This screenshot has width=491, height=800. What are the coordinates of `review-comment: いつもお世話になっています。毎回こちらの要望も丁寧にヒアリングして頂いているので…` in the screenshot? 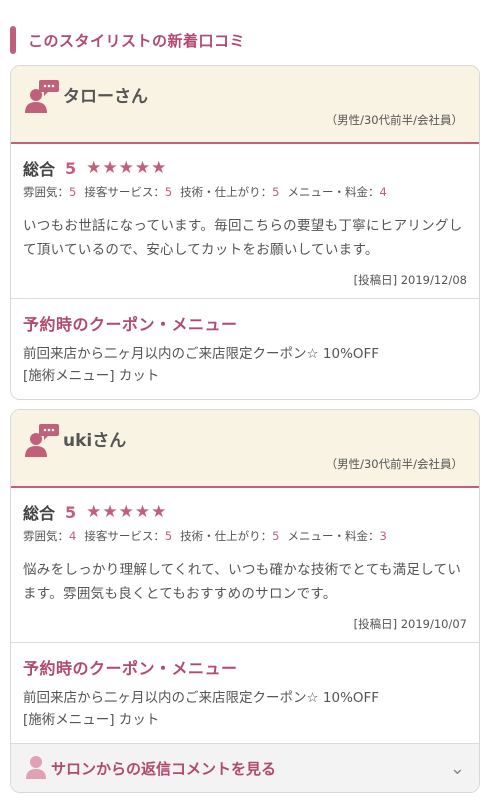 It's located at (243, 238).